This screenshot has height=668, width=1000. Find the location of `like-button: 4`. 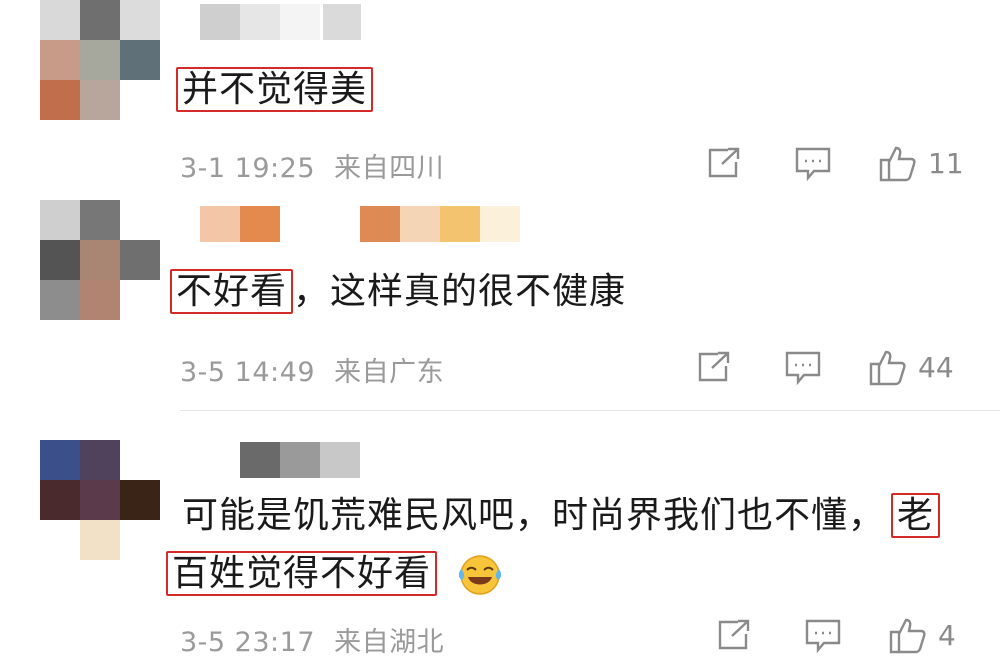

like-button: 4 is located at coordinates (922, 635).